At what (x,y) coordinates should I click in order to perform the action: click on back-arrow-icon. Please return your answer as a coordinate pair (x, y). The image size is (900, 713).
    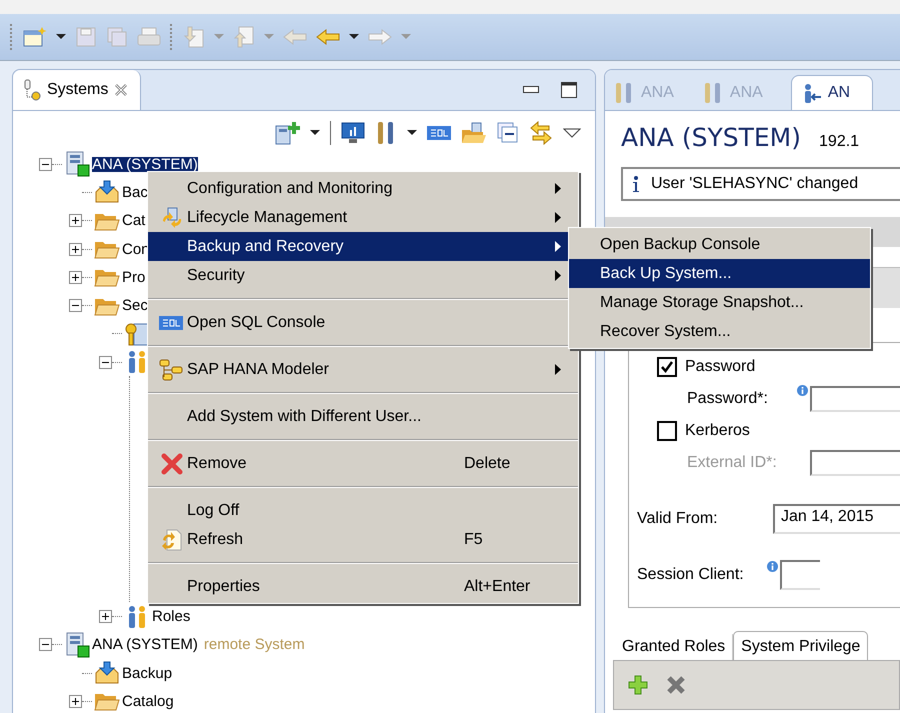
    Looking at the image, I should click on (328, 37).